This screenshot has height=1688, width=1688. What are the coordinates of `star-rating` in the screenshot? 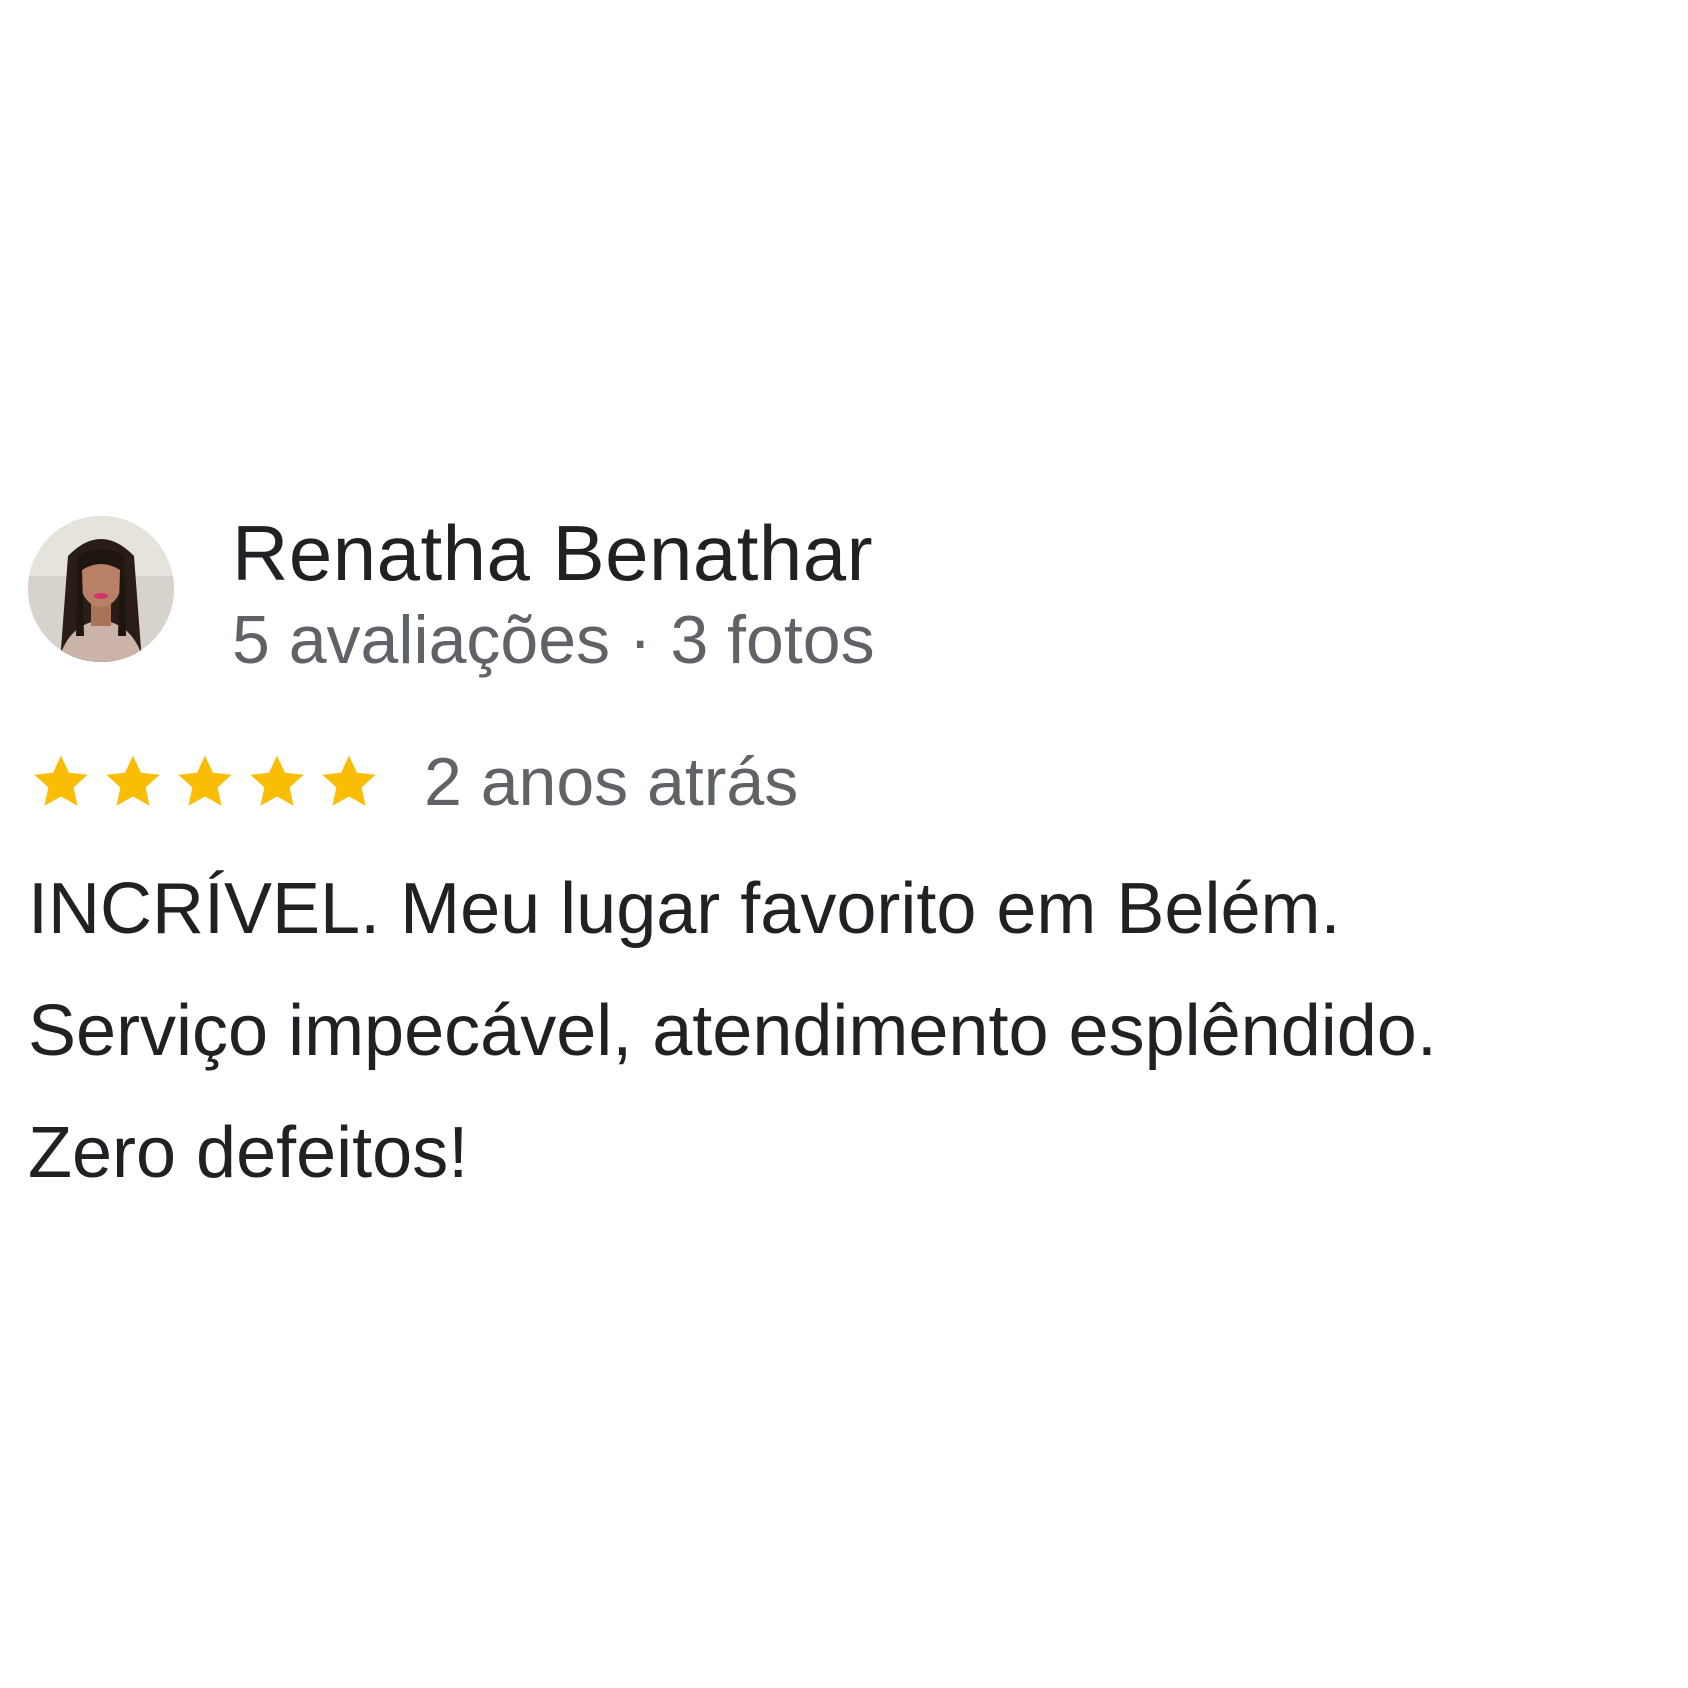 It's located at (205, 782).